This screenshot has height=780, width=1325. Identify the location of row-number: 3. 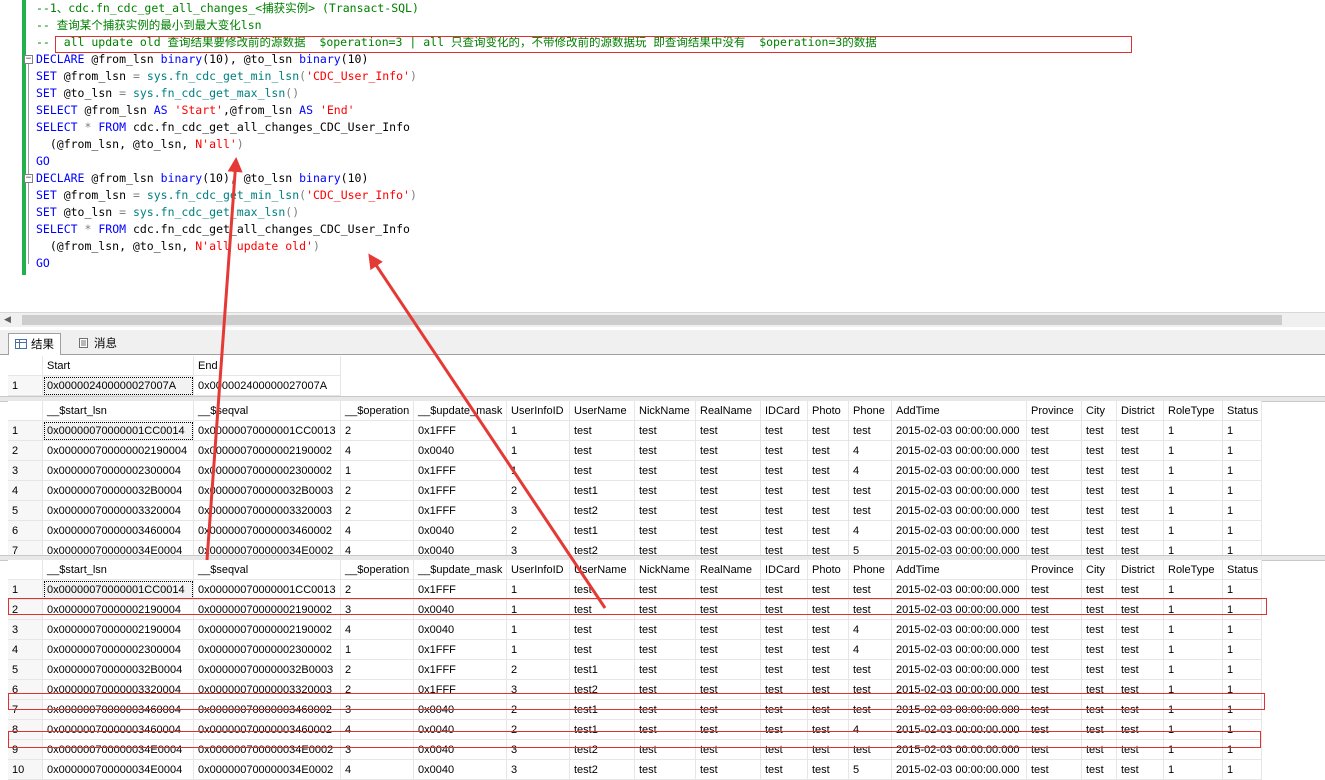
(25, 470).